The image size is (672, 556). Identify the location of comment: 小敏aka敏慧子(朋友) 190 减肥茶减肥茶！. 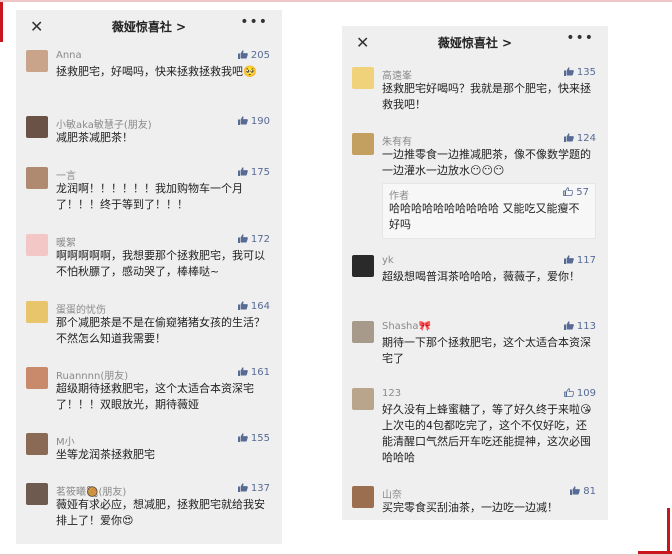
(149, 131).